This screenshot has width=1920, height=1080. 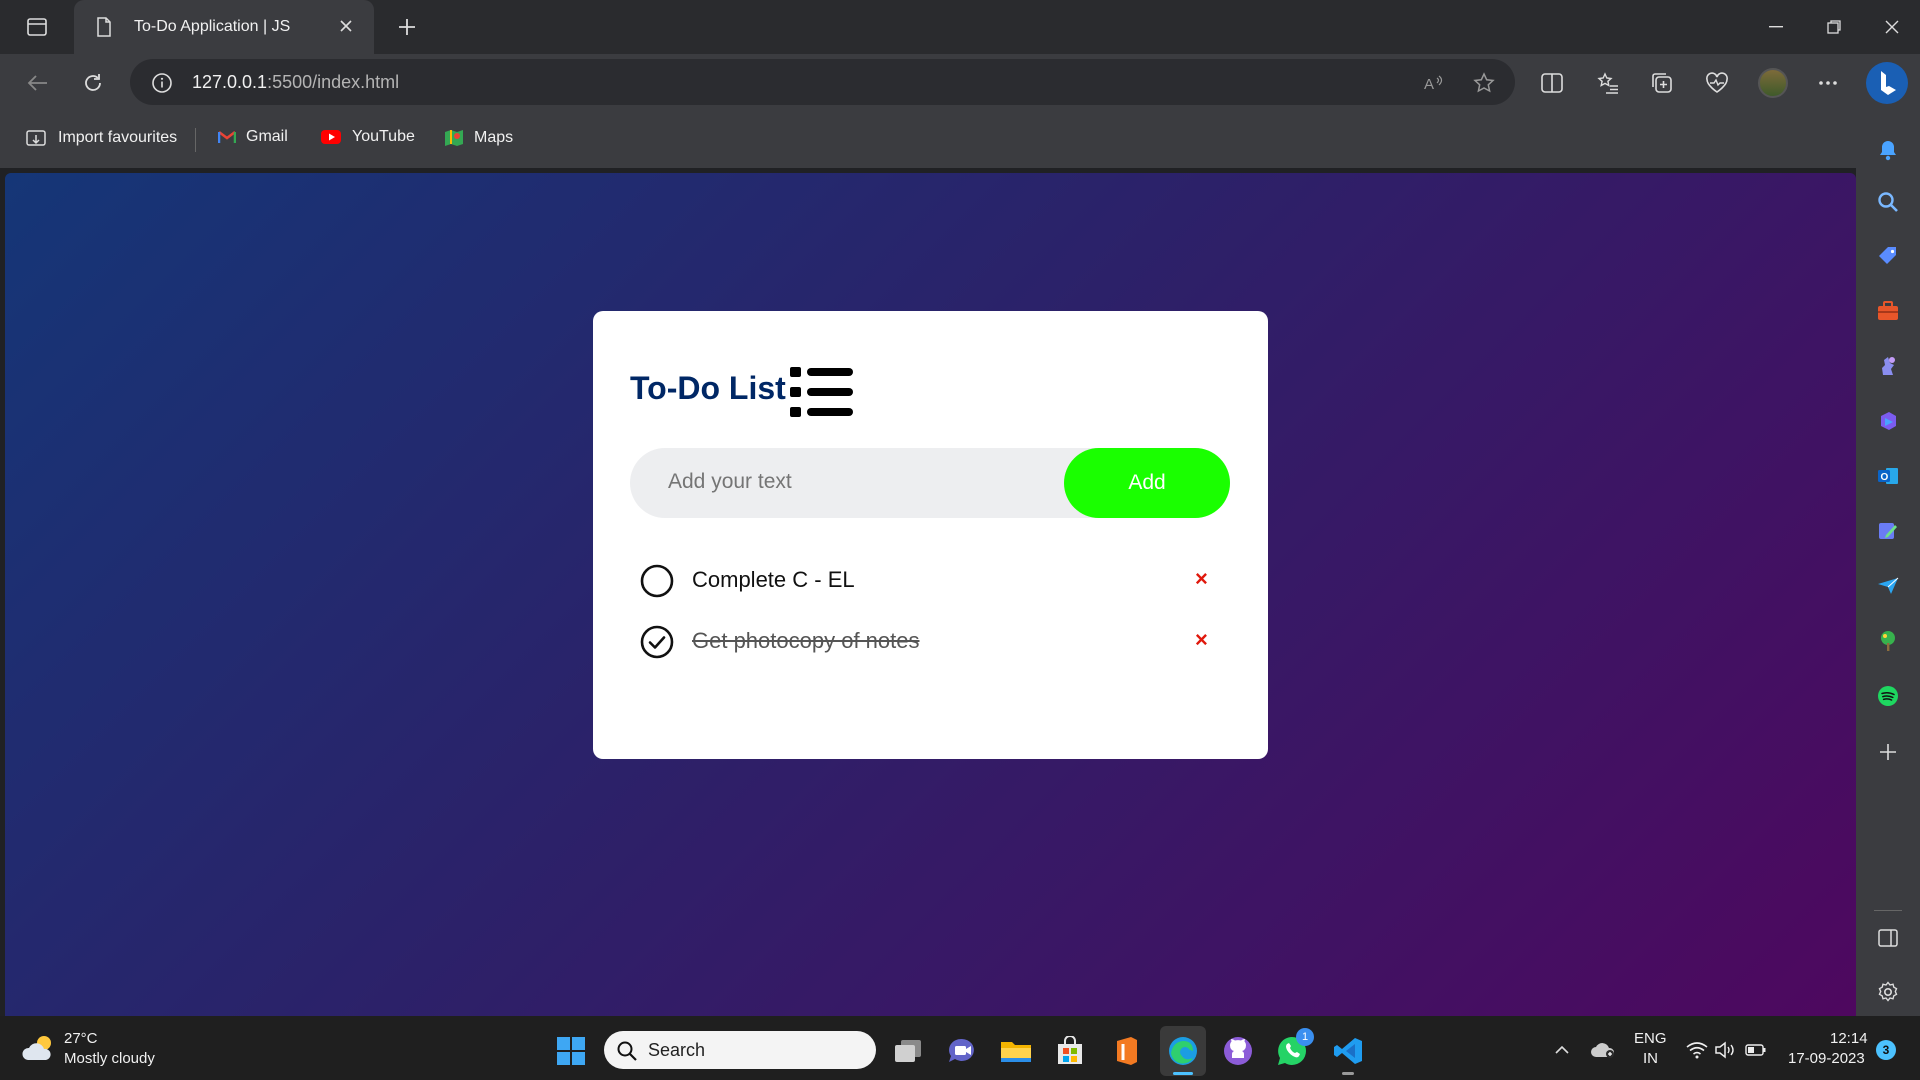 I want to click on wifi-icon, so click(x=1697, y=1050).